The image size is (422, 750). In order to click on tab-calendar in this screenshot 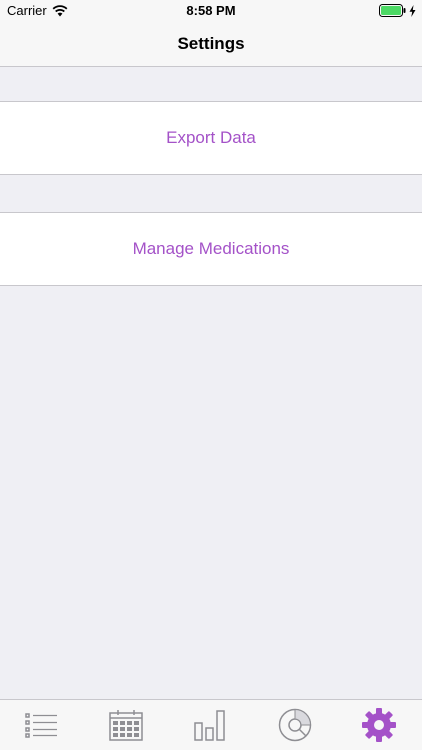, I will do `click(126, 725)`.